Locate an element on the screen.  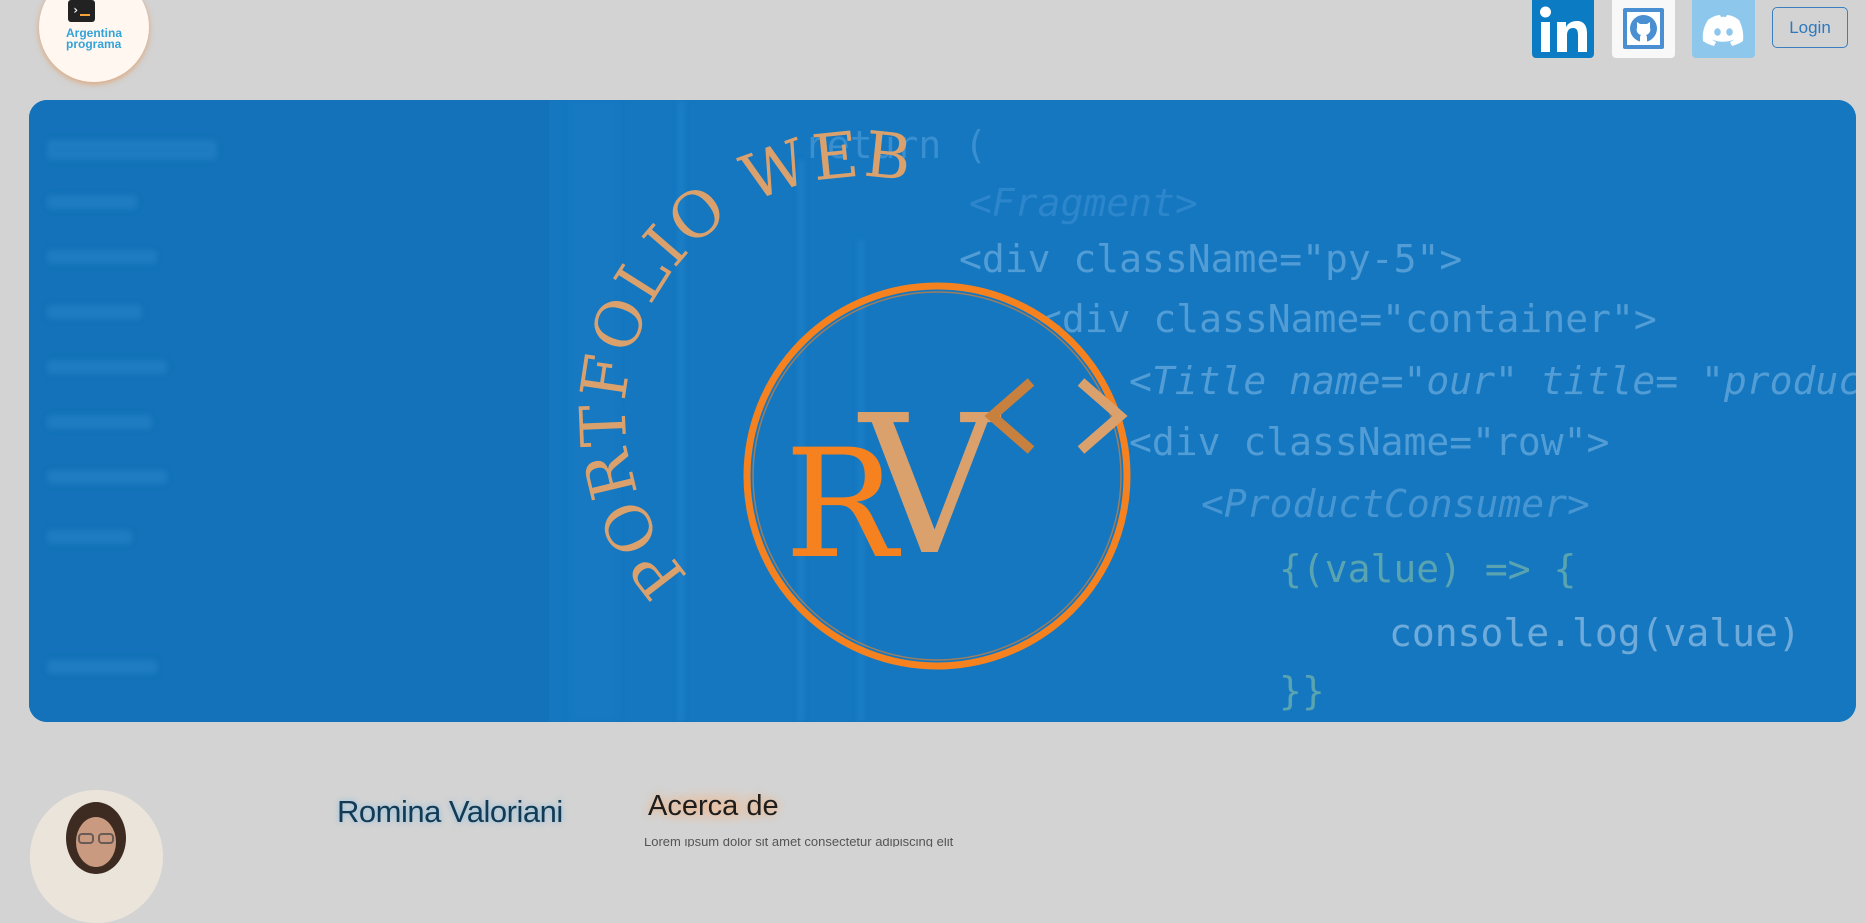
top-navbar: › Argentina programa Login is located at coordinates (932, 47).